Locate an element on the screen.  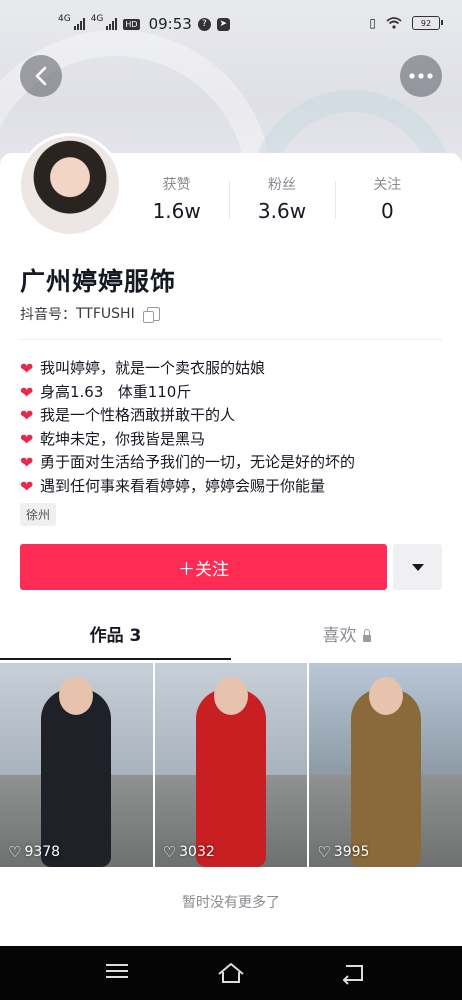
signal-icon is located at coordinates (79, 24).